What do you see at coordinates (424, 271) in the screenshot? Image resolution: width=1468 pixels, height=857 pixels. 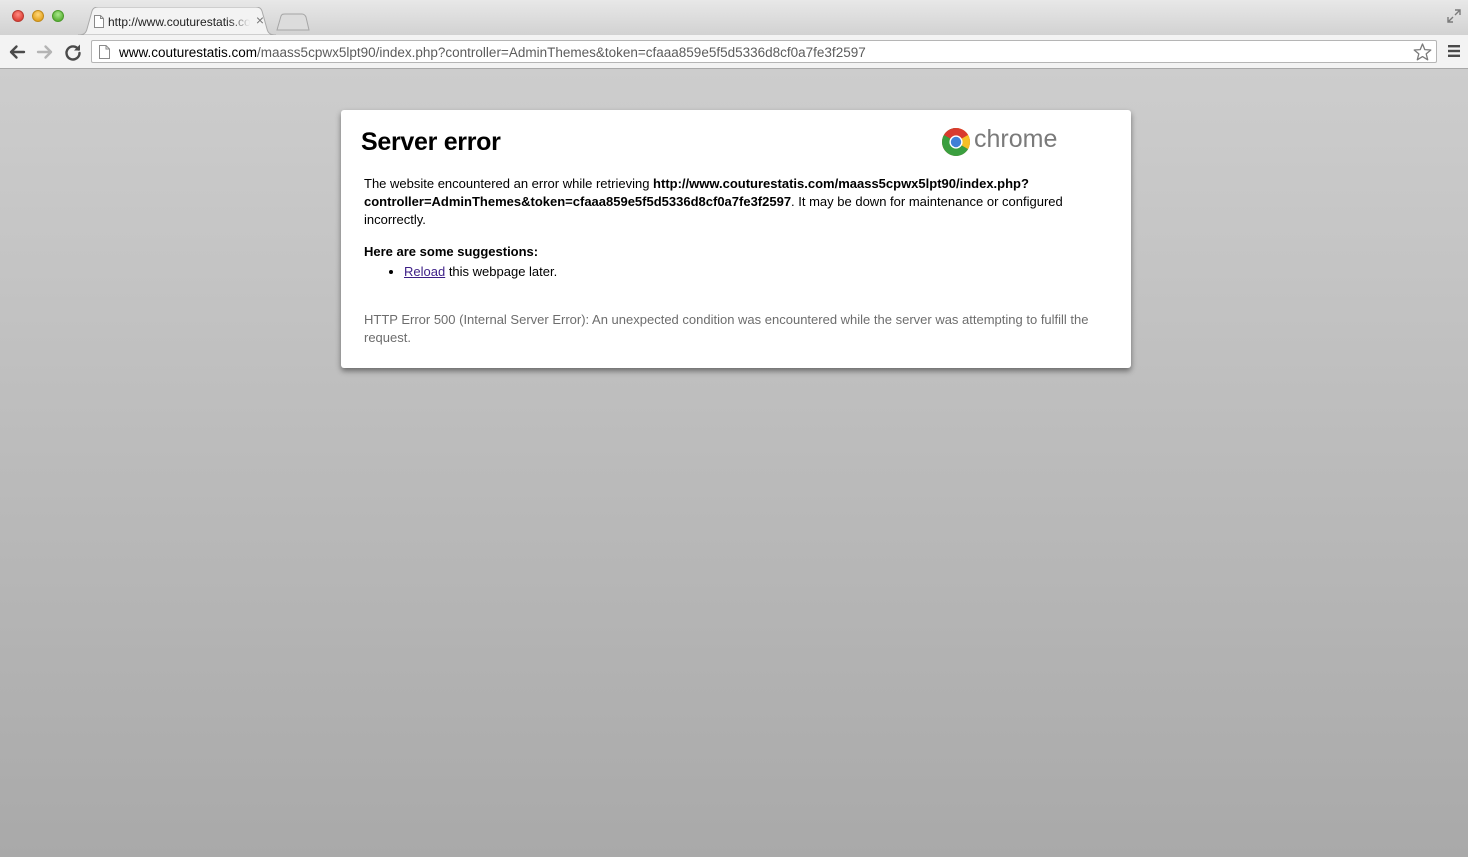 I see `reload-link: Reload` at bounding box center [424, 271].